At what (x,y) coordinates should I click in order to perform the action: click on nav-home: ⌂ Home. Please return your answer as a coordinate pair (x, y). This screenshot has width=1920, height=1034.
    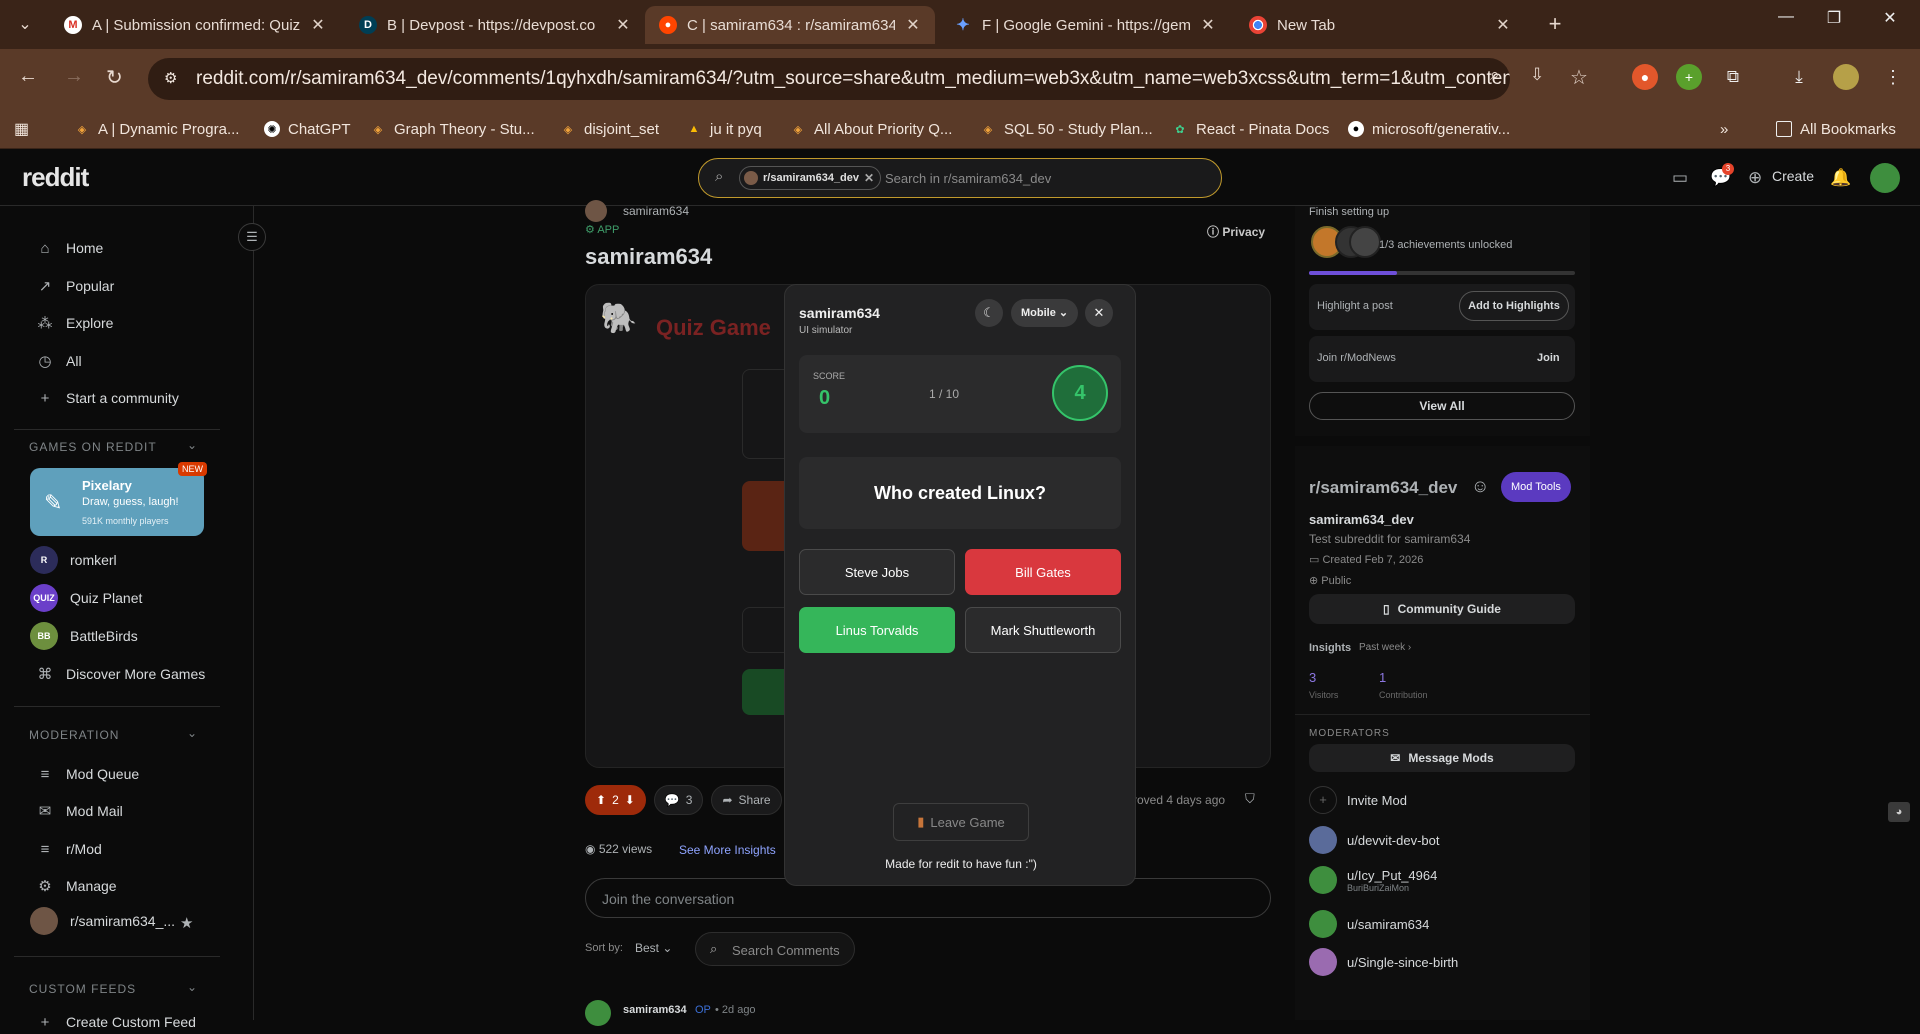
    Looking at the image, I should click on (69, 248).